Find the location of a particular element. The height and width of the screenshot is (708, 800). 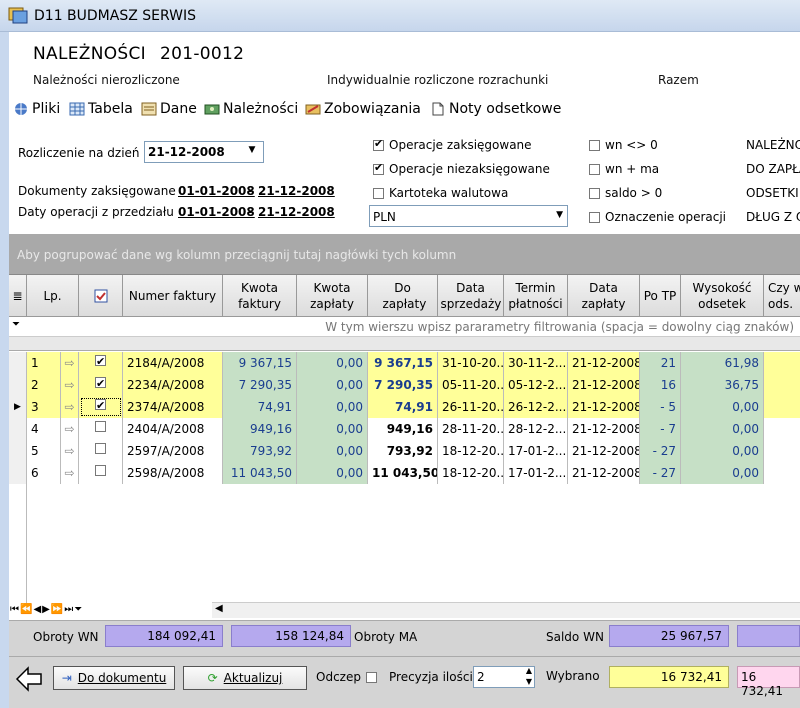

cell-num: 2374/A/2008 is located at coordinates (173, 407).